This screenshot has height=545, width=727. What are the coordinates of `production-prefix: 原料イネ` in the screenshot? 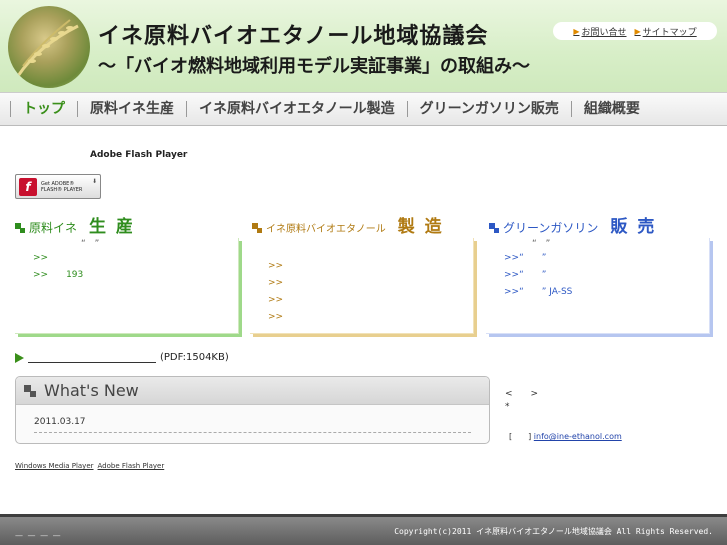 It's located at (53, 228).